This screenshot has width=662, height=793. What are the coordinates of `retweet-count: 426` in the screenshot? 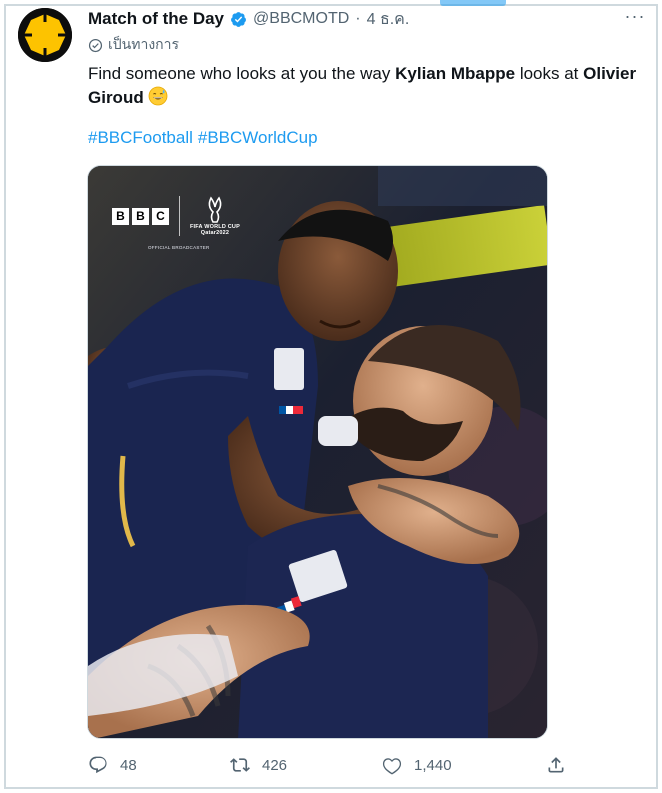 It's located at (275, 765).